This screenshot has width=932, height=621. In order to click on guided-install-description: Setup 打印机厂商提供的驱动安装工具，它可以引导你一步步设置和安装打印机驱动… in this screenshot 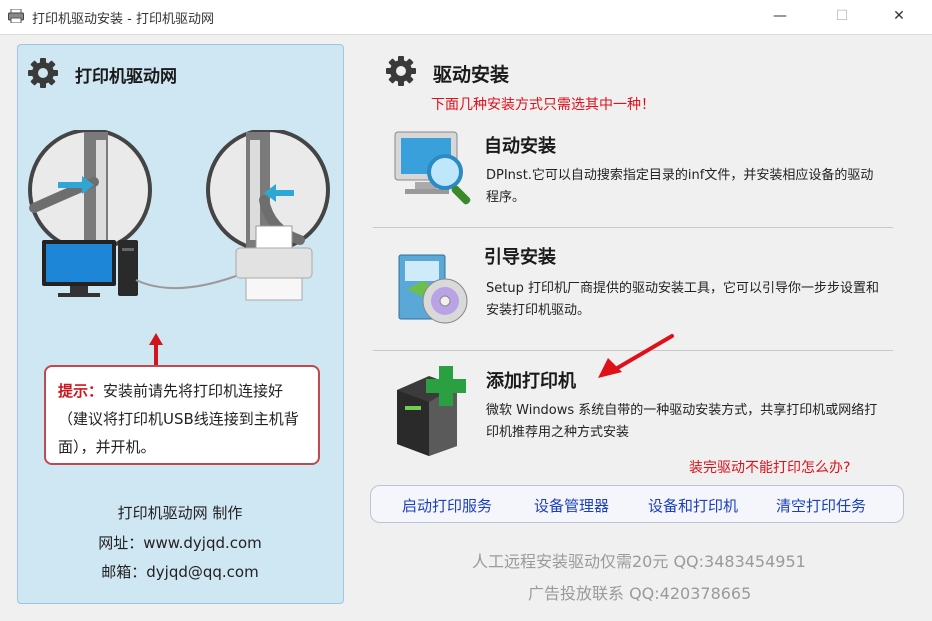, I will do `click(682, 299)`.